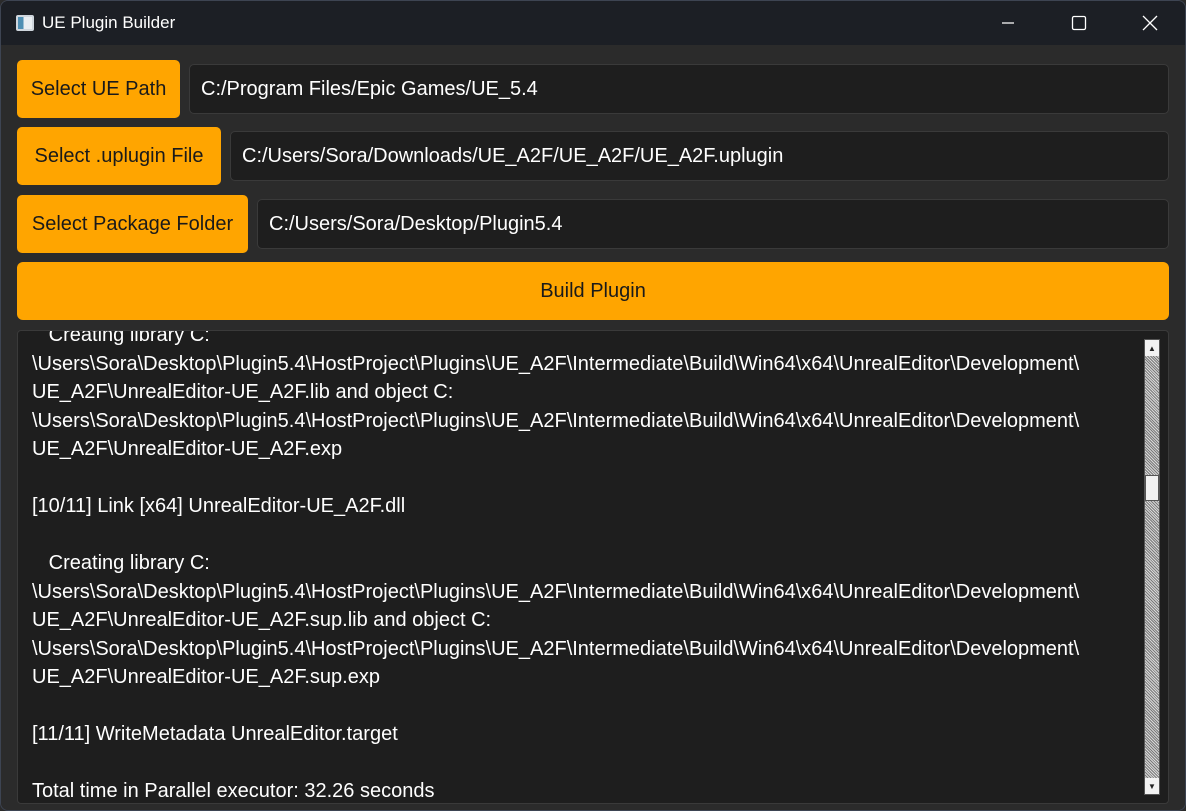 The height and width of the screenshot is (811, 1186). I want to click on minimize-icon, so click(1007, 23).